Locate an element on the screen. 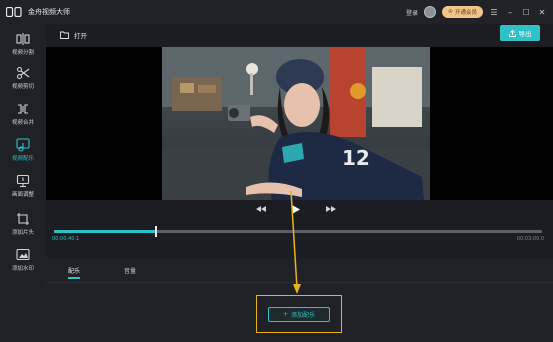 This screenshot has width=553, height=342. divider is located at coordinates (299, 282).